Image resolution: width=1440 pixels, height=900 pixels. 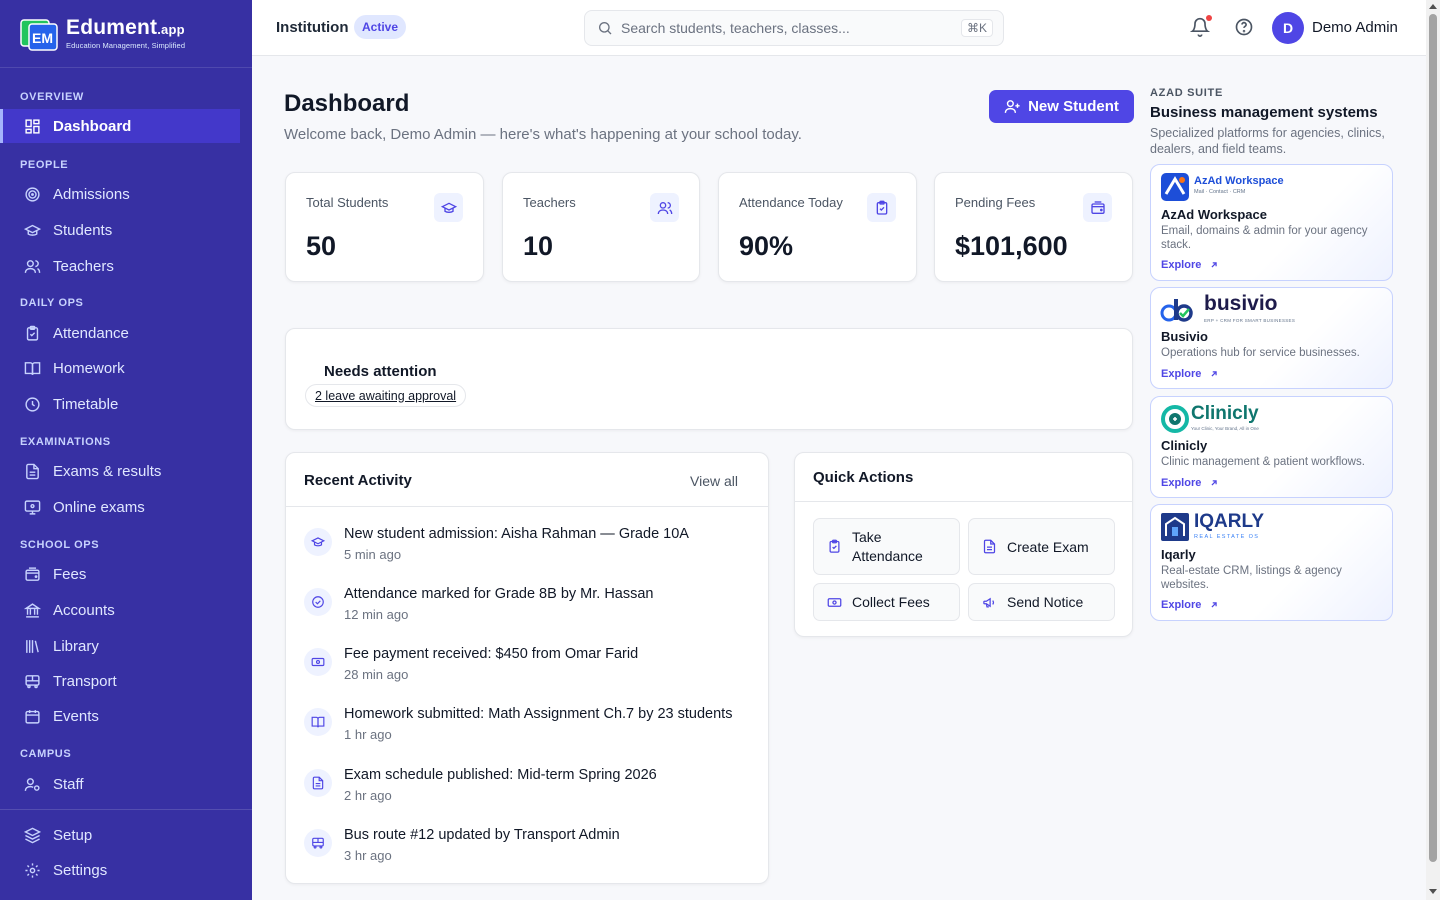 I want to click on sidebar-item-staff: Staff, so click(x=120, y=784).